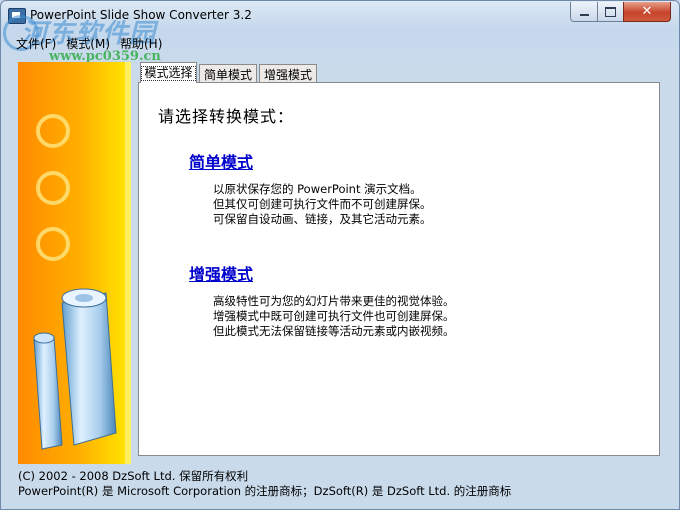 Image resolution: width=680 pixels, height=510 pixels. I want to click on tab-mode-select: 模式选择, so click(168, 72).